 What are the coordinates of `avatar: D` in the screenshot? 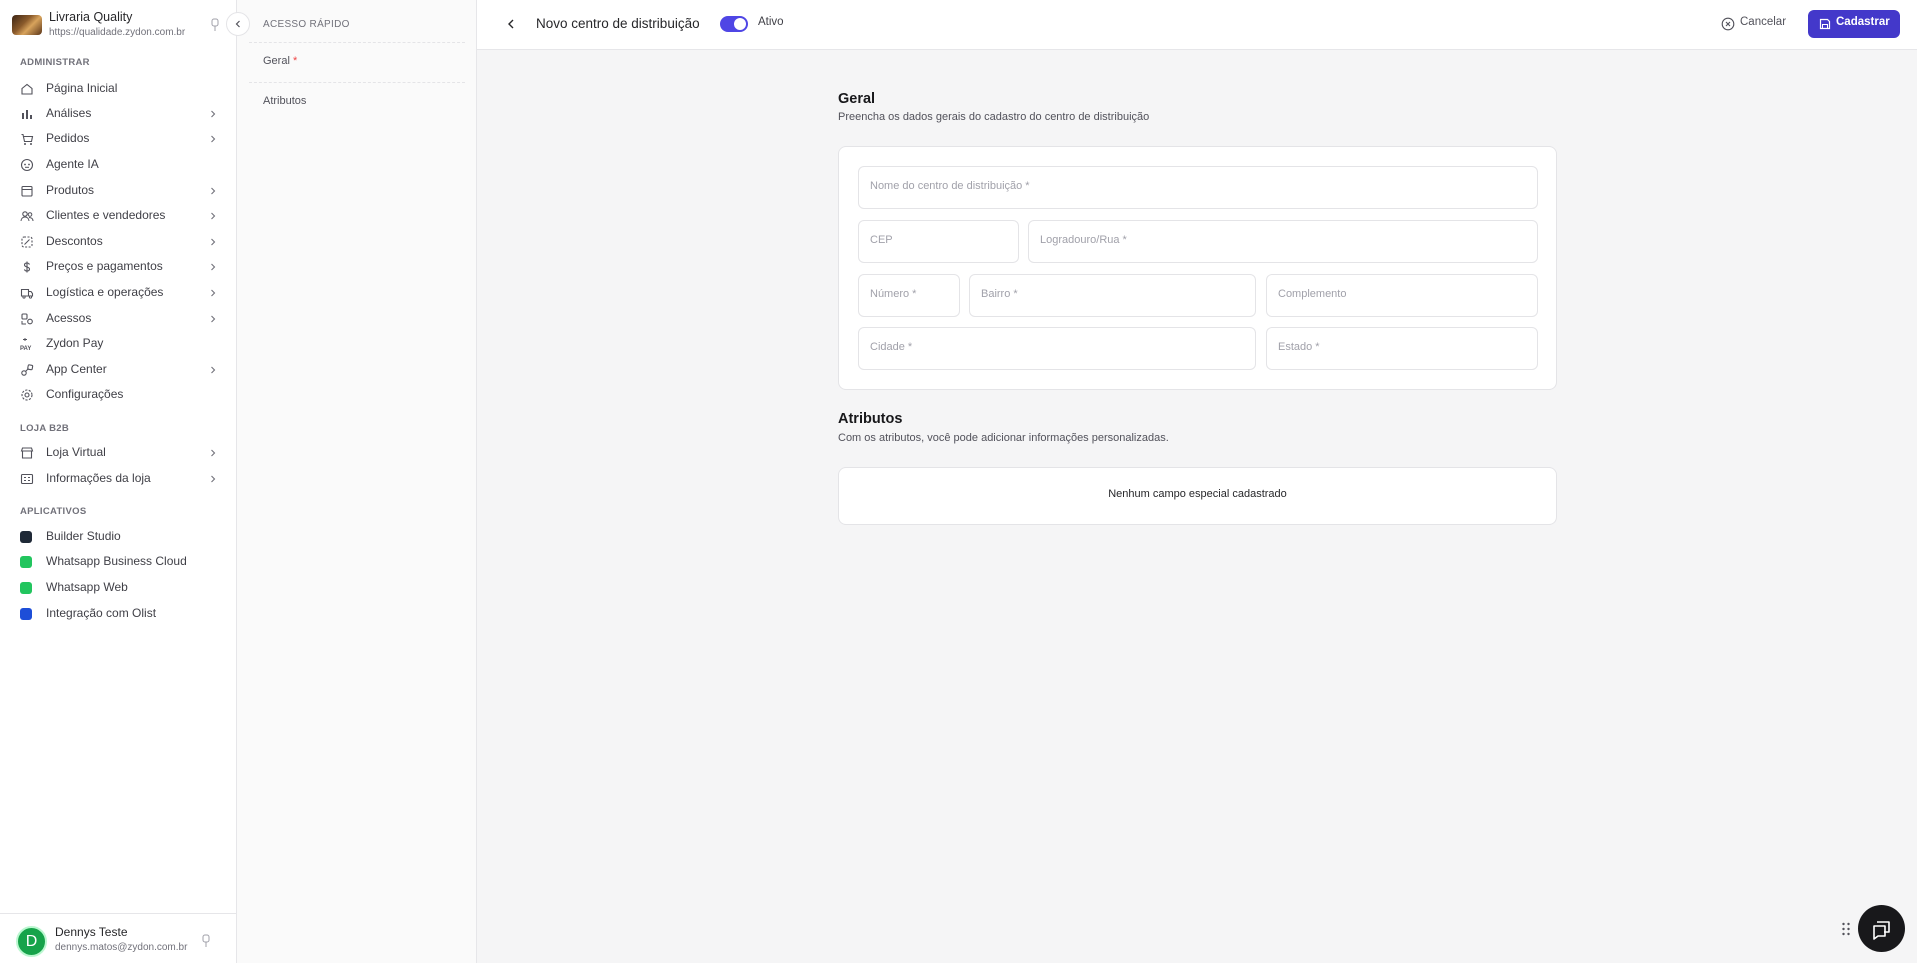 It's located at (31, 941).